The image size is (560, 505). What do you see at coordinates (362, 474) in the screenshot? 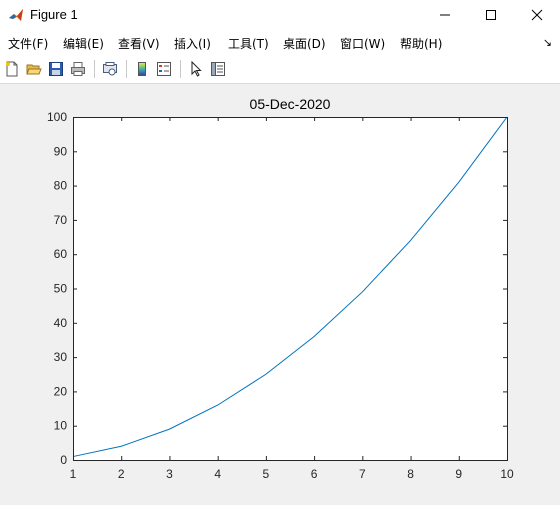
I see `x-tick-label: 7` at bounding box center [362, 474].